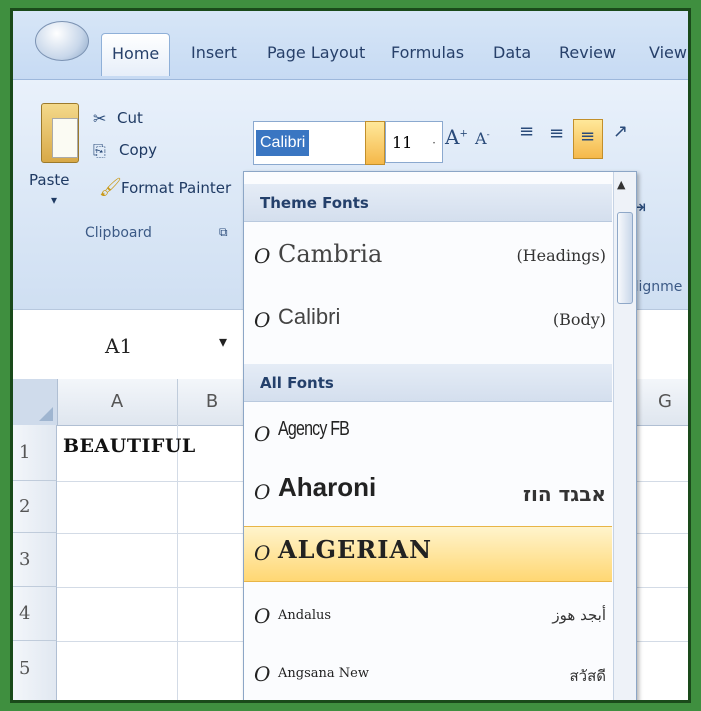  Describe the element at coordinates (482, 138) in the screenshot. I see `shrink-font-icon: A-` at that location.